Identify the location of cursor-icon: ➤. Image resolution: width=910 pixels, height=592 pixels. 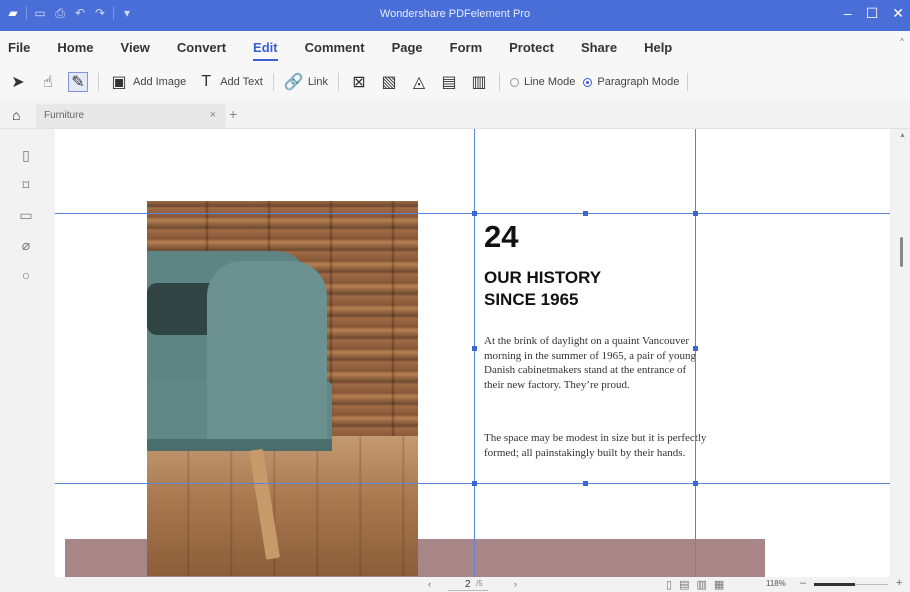
(18, 82).